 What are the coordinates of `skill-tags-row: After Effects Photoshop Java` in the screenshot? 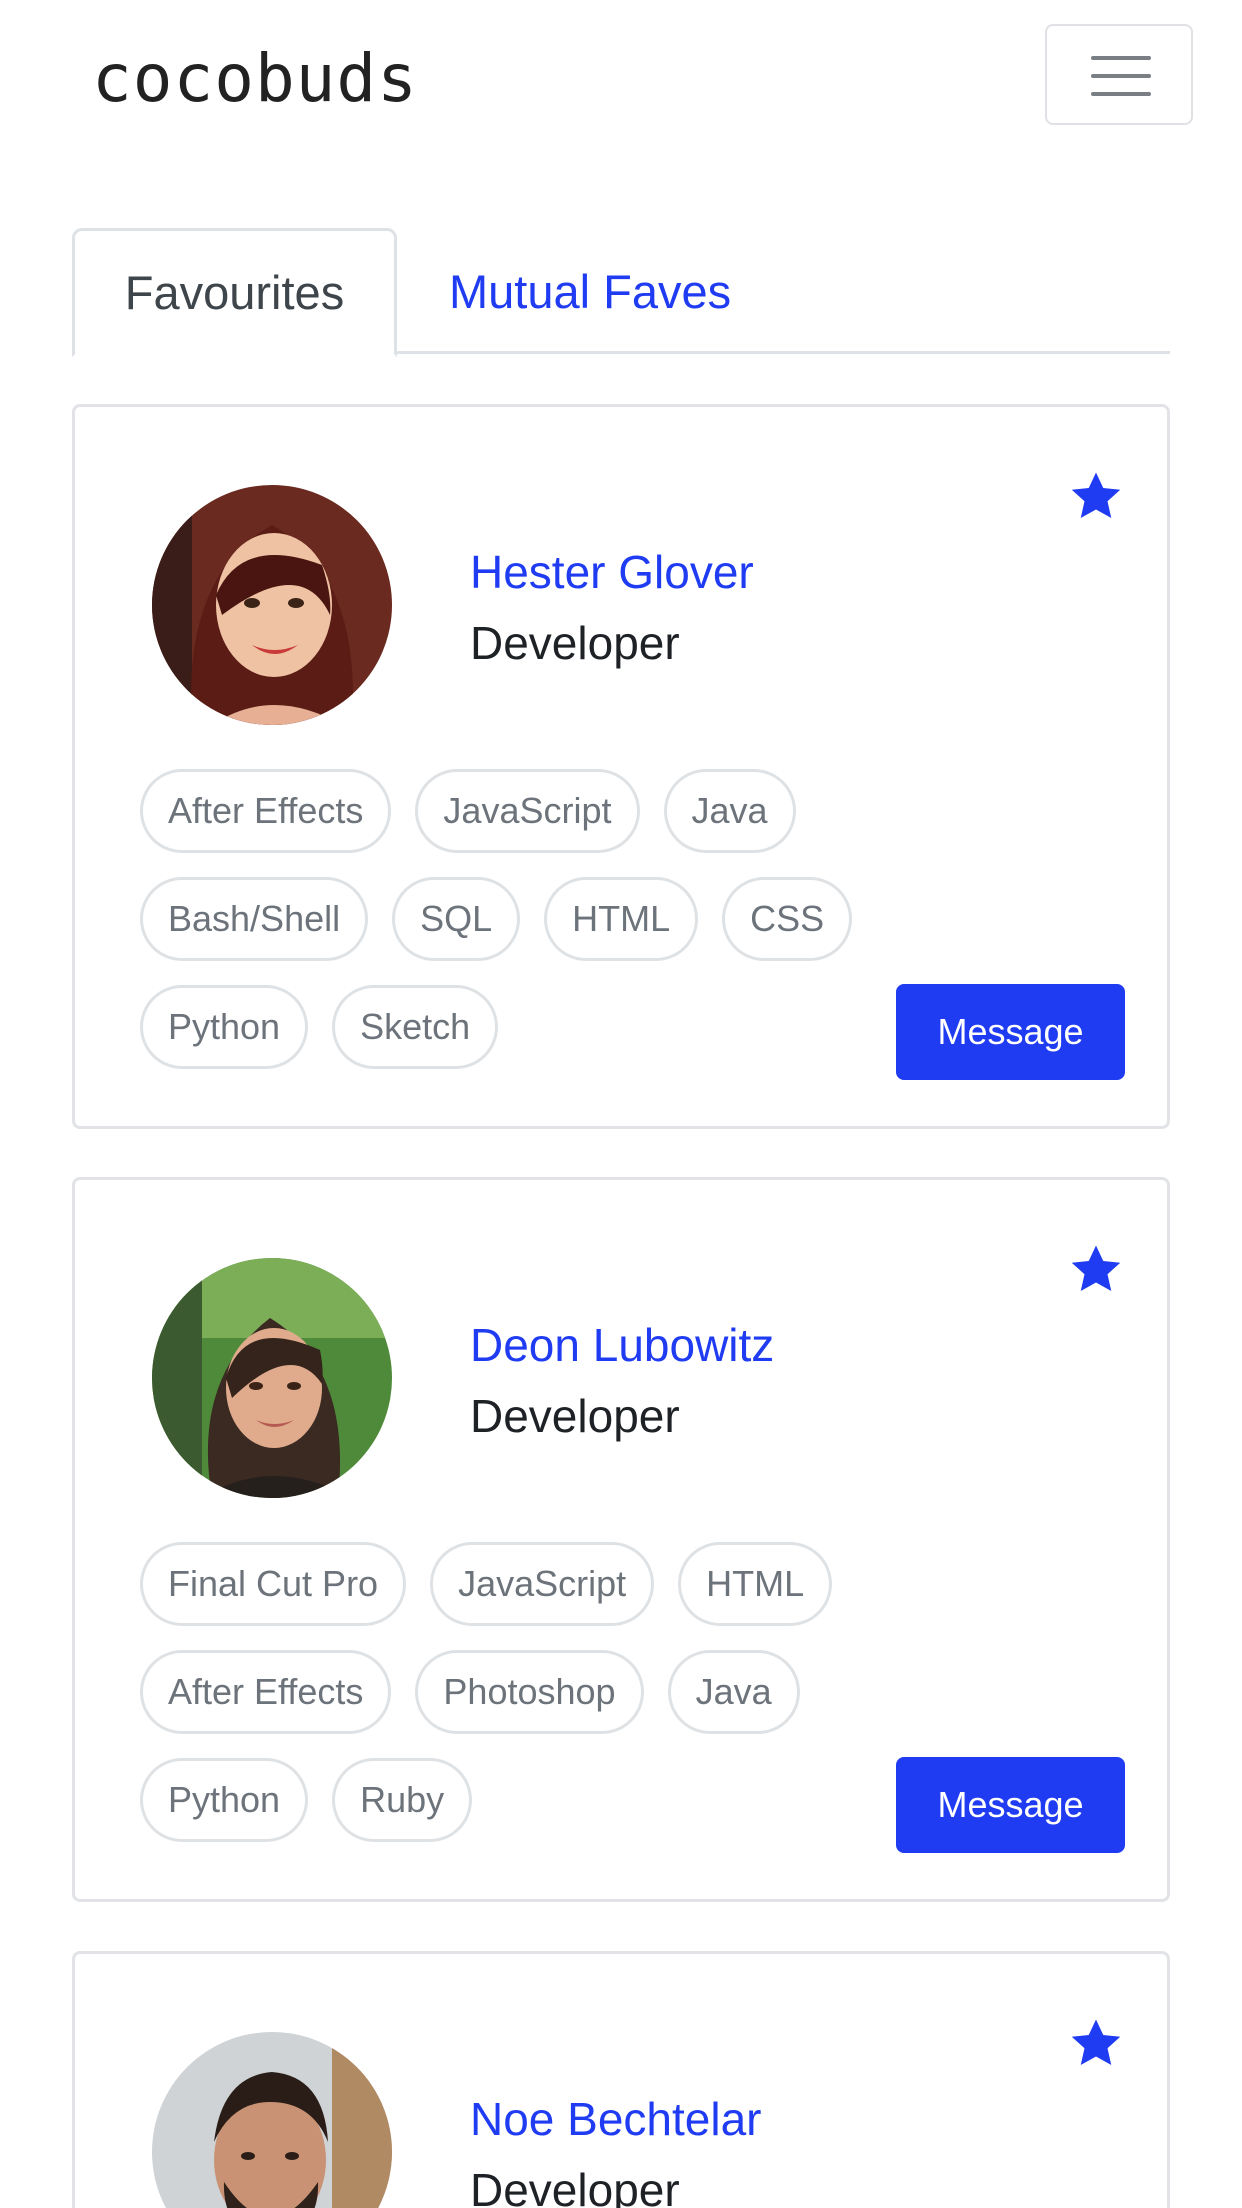 It's located at (470, 1692).